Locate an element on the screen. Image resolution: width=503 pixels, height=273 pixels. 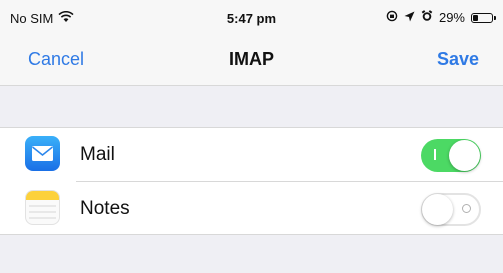
mail-toggle is located at coordinates (451, 155).